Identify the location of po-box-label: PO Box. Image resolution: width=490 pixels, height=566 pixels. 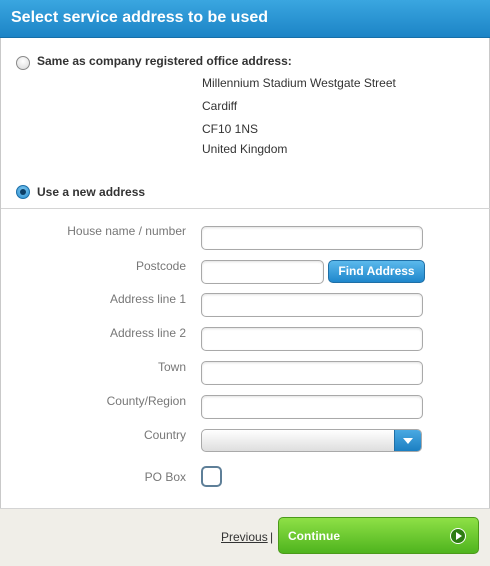
(165, 477).